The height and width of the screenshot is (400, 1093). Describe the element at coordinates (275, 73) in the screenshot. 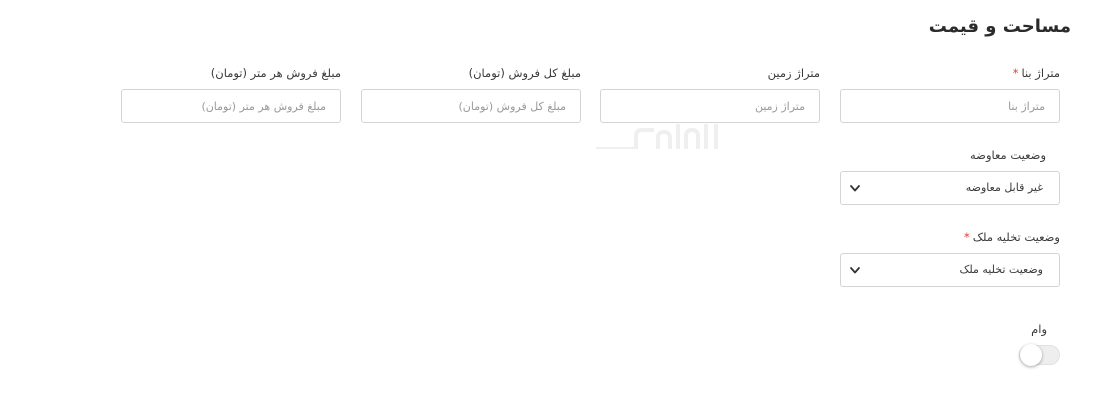

I see `price-per-meter-label: مبلغ فروش هر متر (تومان)` at that location.